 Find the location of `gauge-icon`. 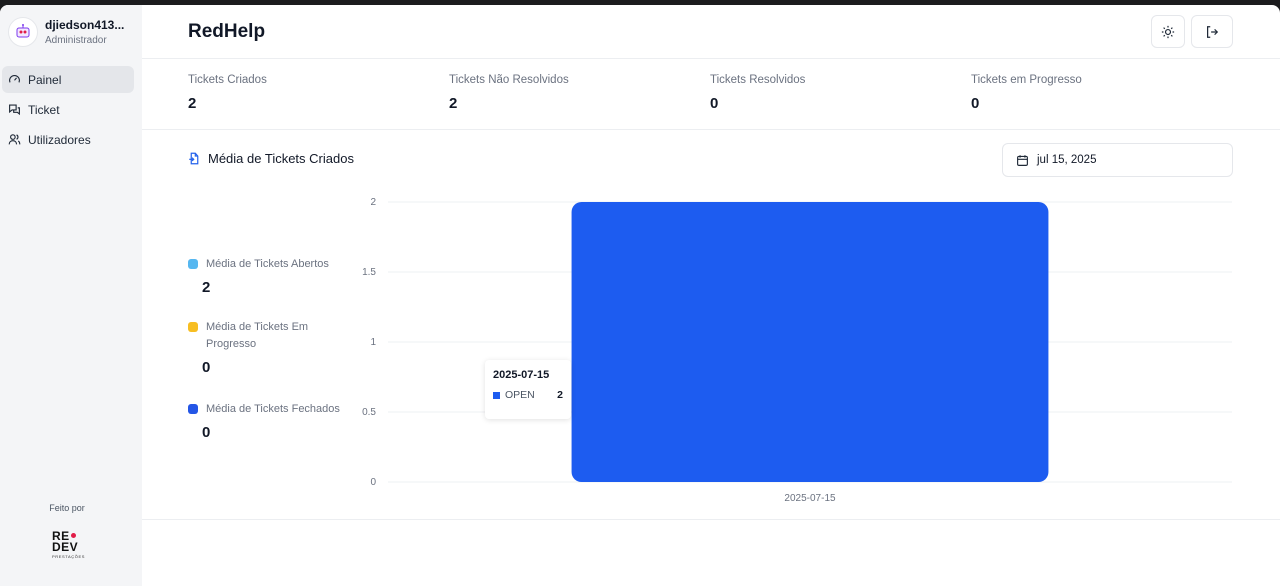

gauge-icon is located at coordinates (14, 79).